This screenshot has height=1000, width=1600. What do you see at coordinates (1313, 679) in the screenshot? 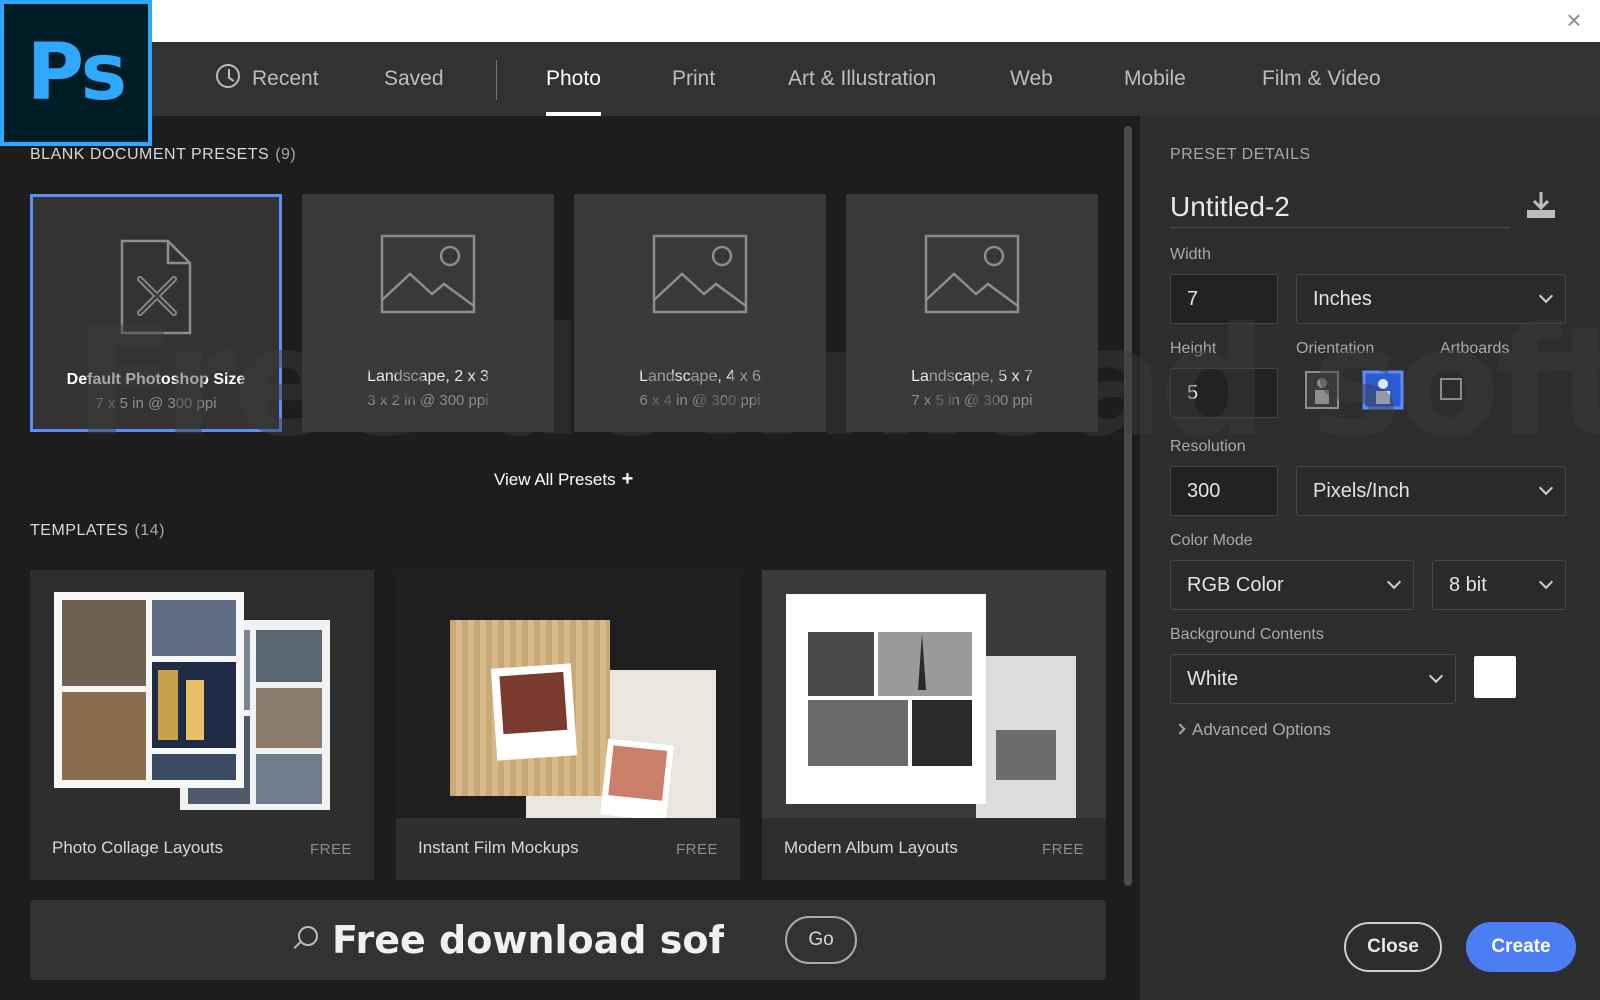
I see `background-contents-select: White` at bounding box center [1313, 679].